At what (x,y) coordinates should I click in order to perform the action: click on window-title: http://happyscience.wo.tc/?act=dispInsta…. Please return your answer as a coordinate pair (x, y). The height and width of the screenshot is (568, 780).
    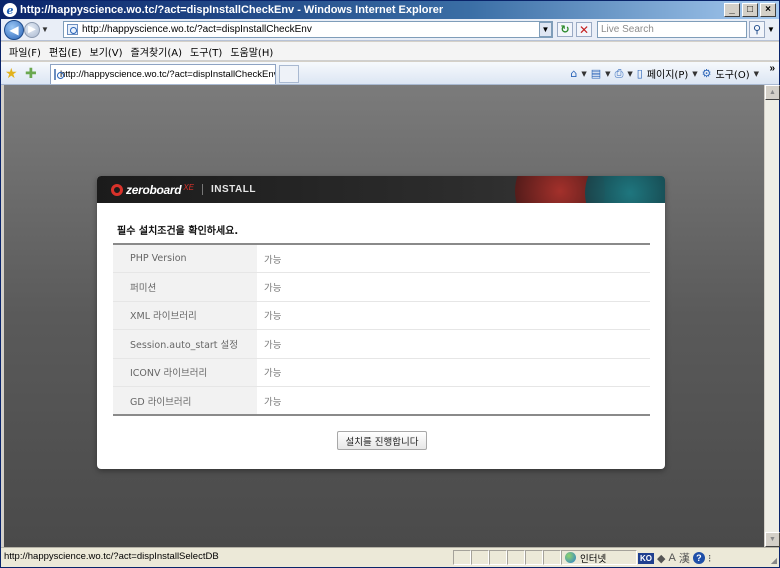
    Looking at the image, I should click on (232, 10).